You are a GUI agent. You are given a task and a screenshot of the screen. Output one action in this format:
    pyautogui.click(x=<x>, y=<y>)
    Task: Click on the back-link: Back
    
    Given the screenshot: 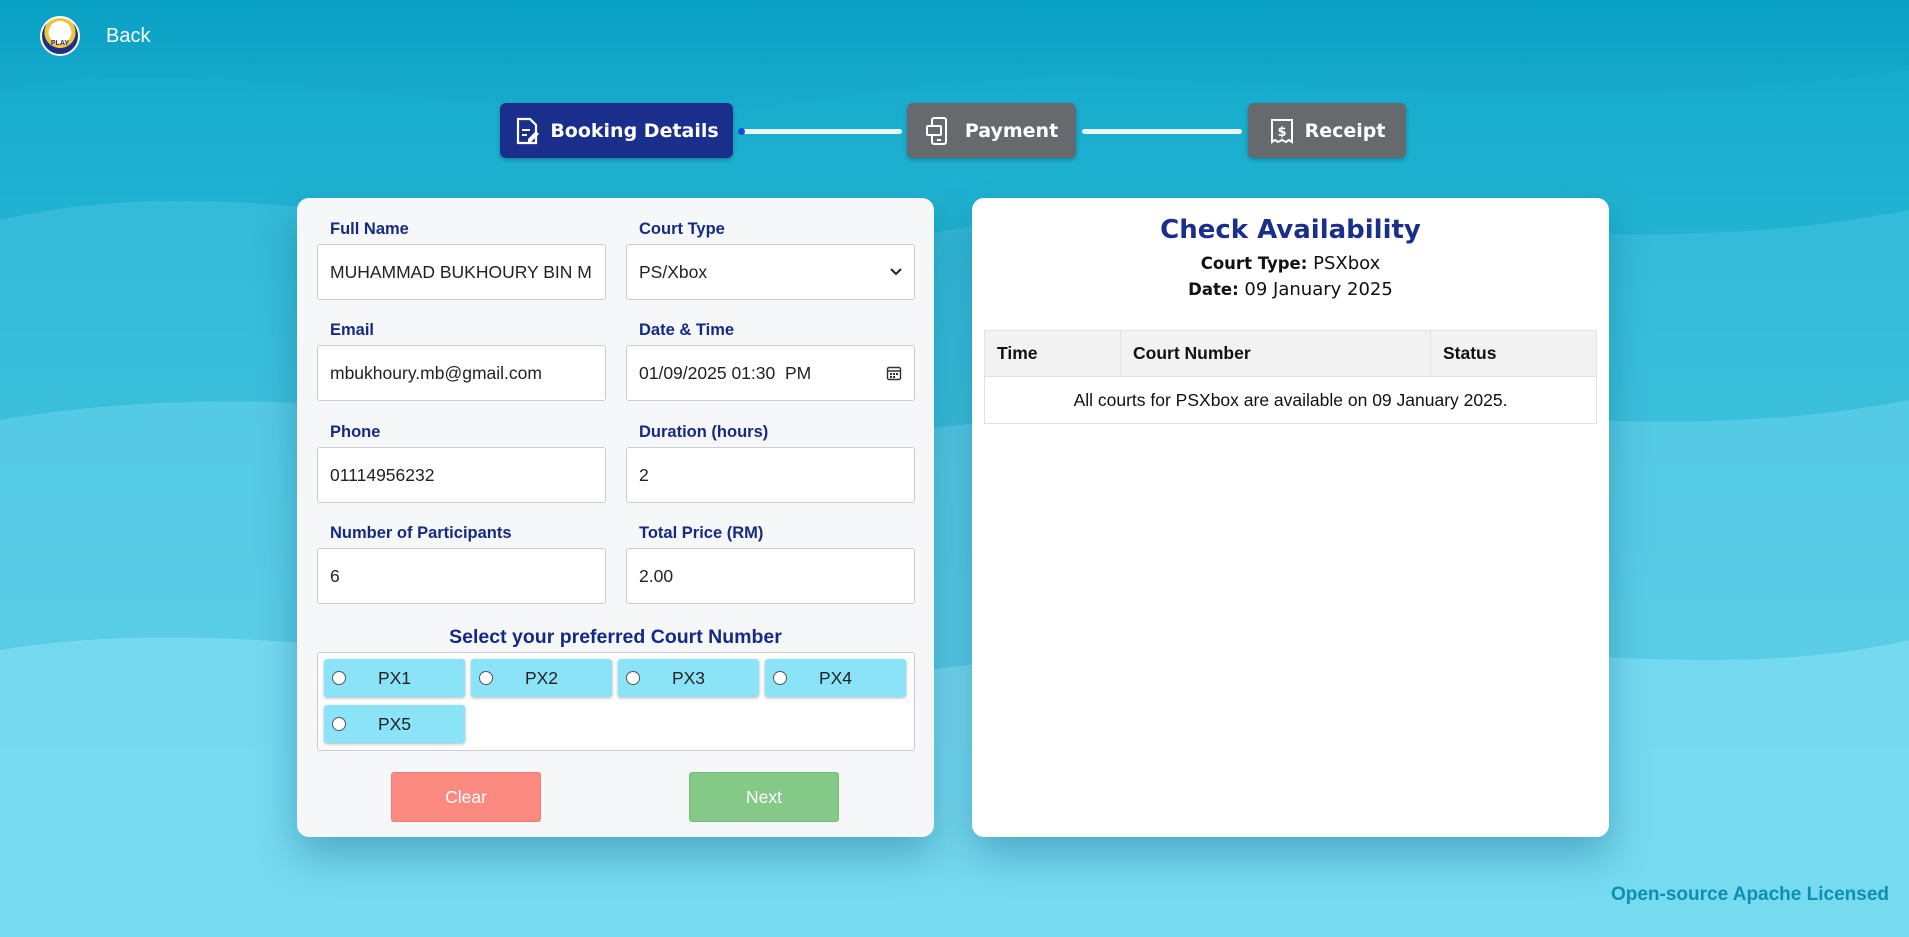 What is the action you would take?
    pyautogui.click(x=128, y=36)
    